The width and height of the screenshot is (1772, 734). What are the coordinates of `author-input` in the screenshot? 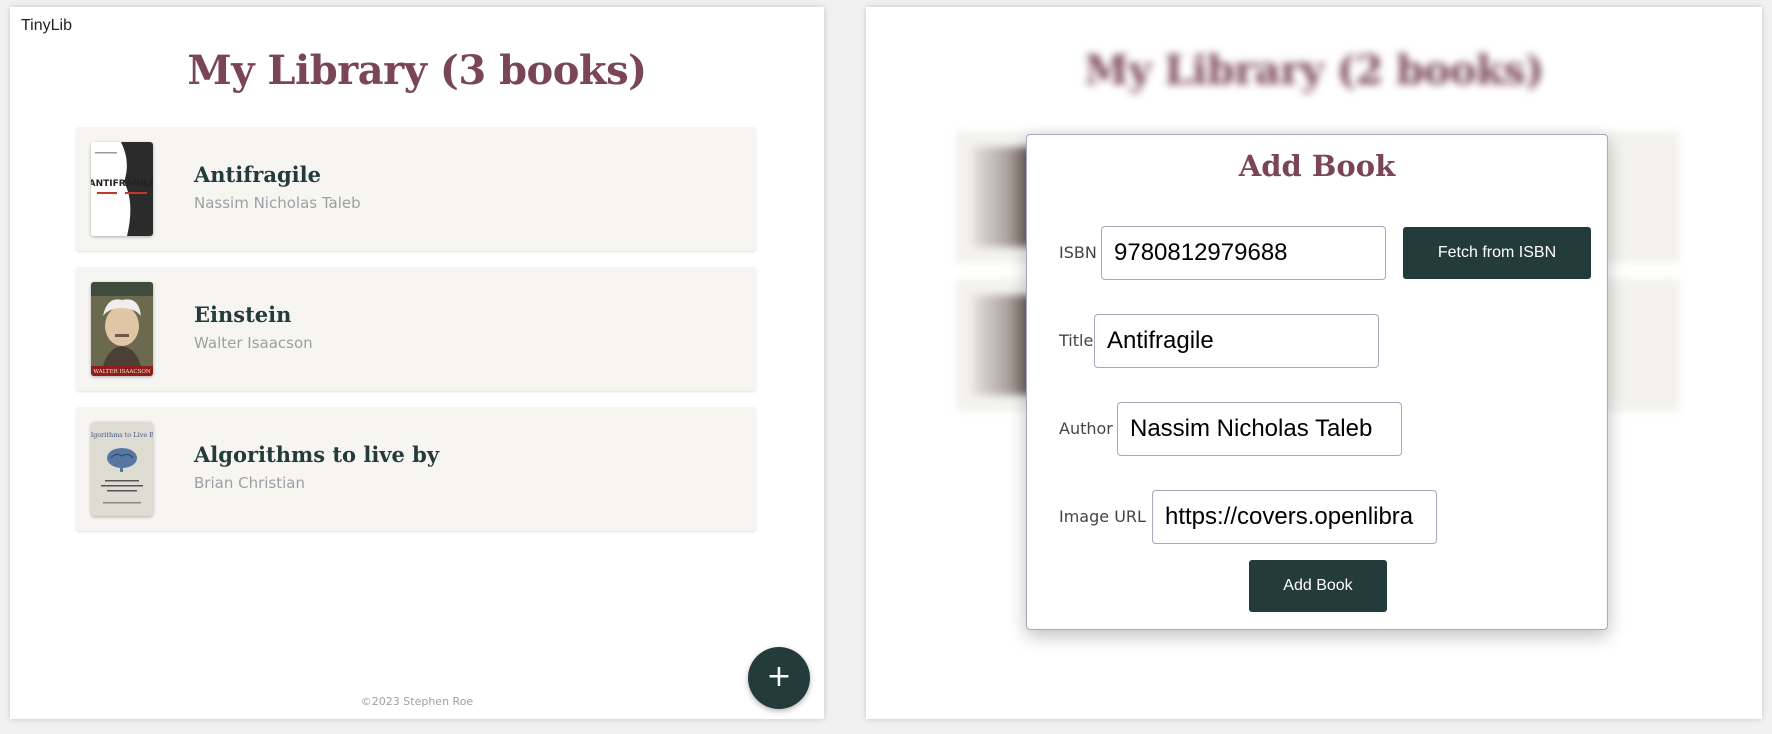 It's located at (1259, 429).